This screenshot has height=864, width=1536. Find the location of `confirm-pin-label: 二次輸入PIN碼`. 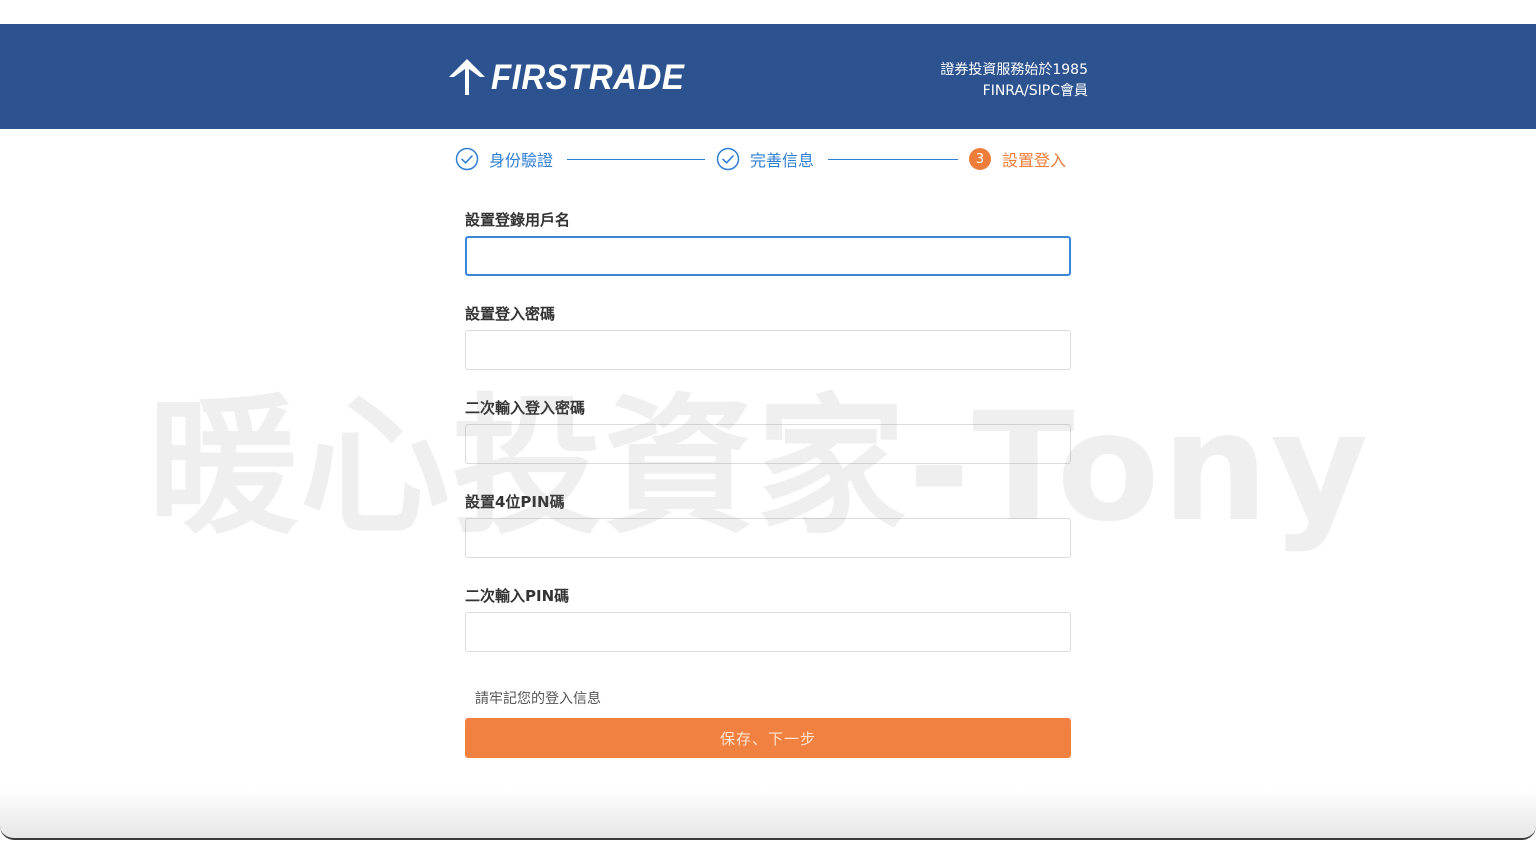

confirm-pin-label: 二次輸入PIN碼 is located at coordinates (517, 596).